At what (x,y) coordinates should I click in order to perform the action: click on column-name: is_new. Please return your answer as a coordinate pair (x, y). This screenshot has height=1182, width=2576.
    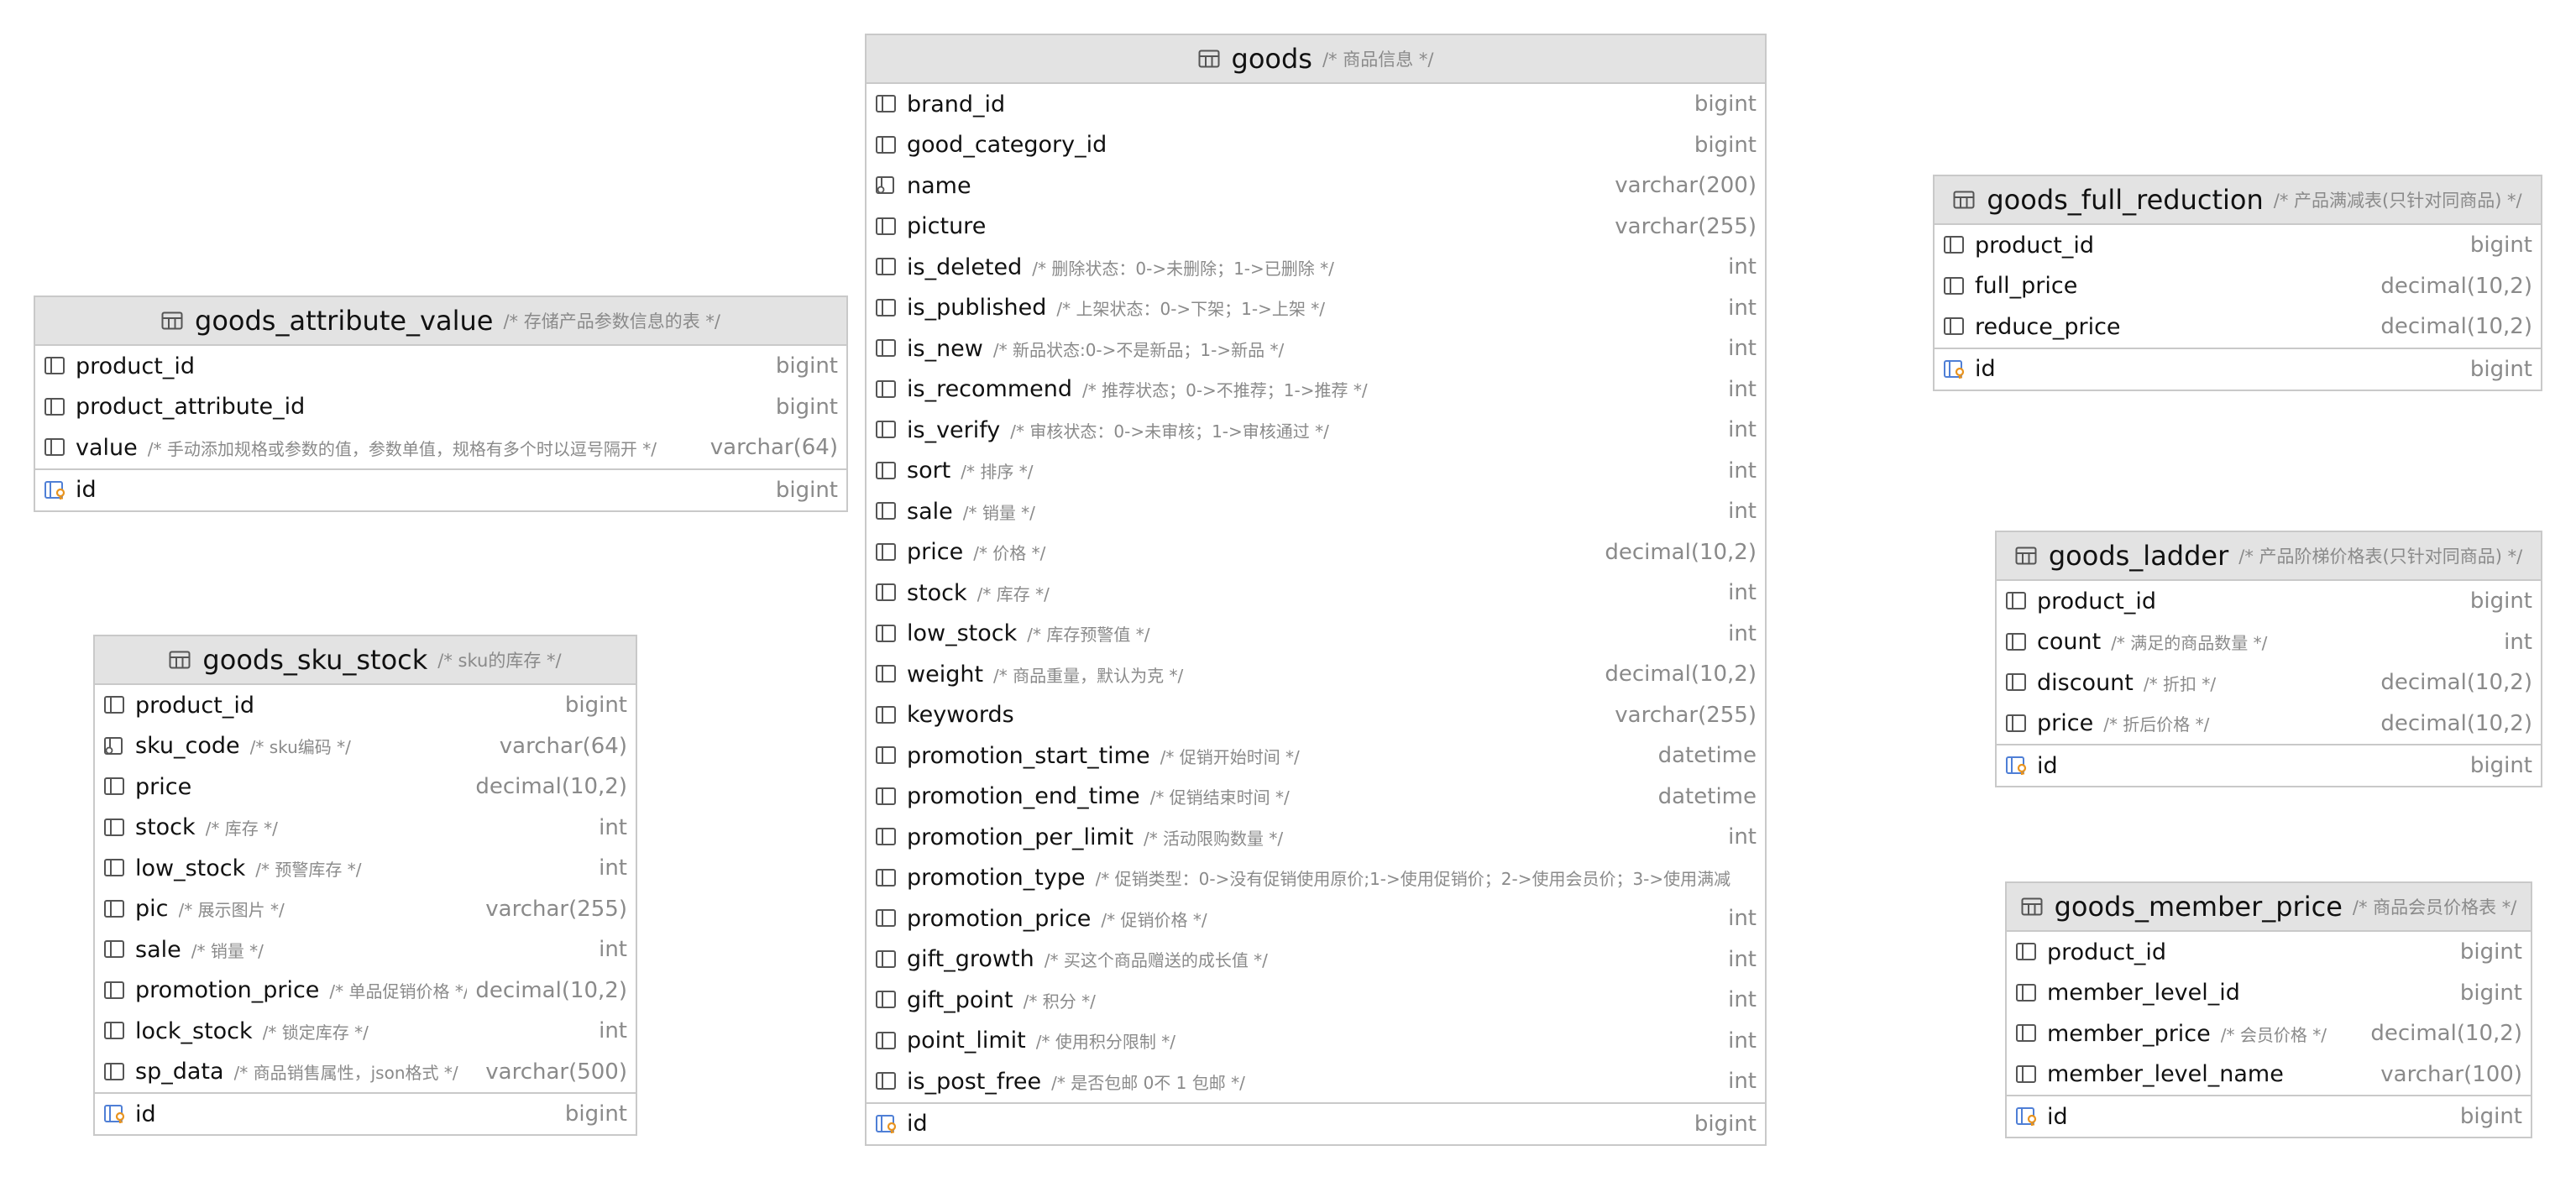
    Looking at the image, I should click on (945, 348).